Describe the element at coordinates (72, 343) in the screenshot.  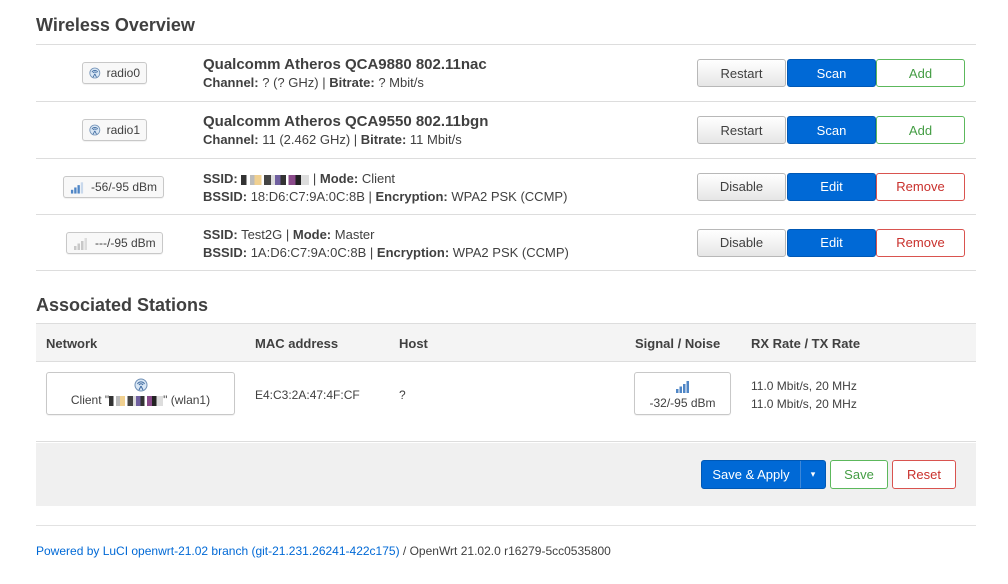
I see `column-header-network: Network` at that location.